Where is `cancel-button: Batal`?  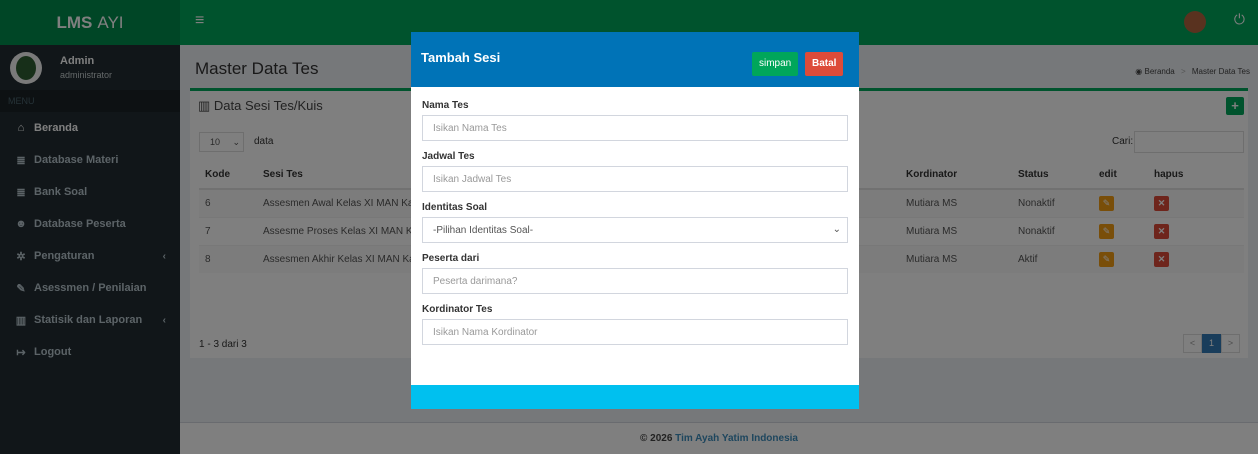 cancel-button: Batal is located at coordinates (824, 64).